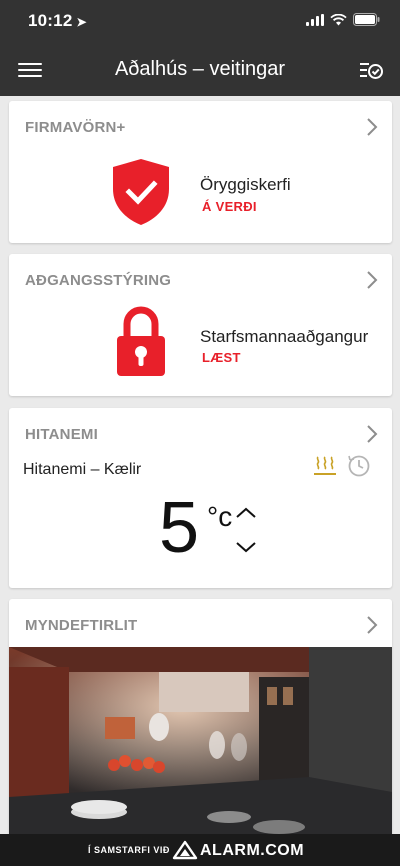 The image size is (400, 866). I want to click on signal-icon, so click(315, 19).